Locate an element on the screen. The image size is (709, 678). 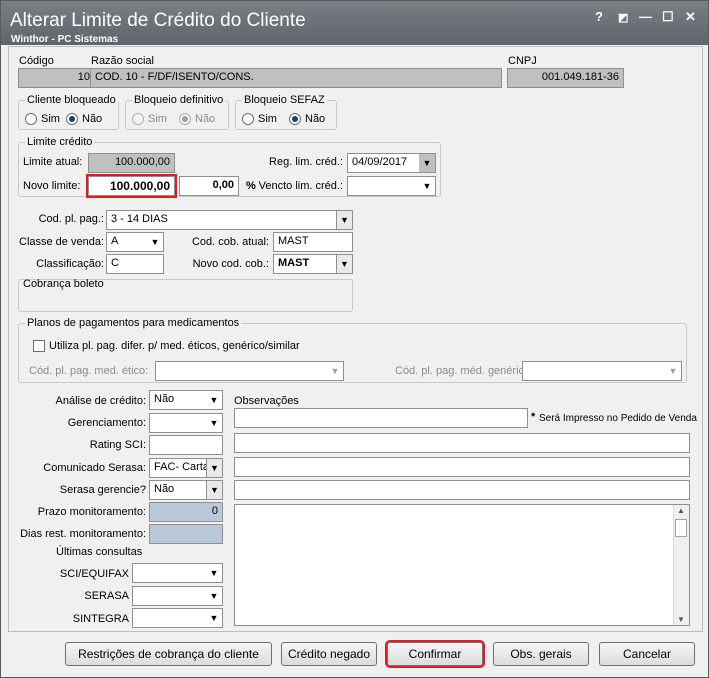
cod-pl-pag-label: Cod. pl. pag.: is located at coordinates (71, 219).